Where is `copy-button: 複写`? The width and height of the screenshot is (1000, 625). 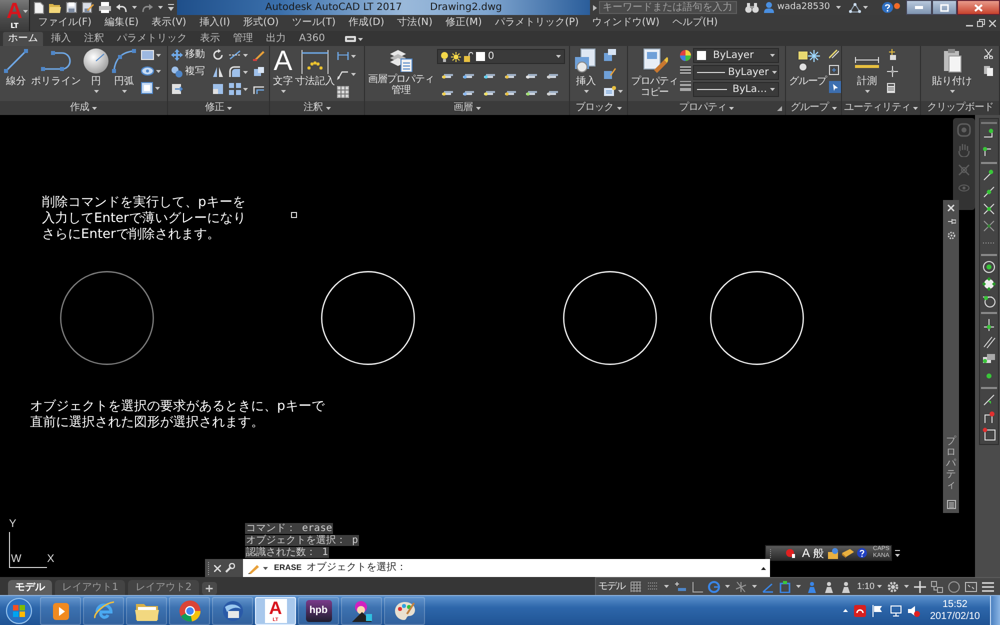
copy-button: 複写 is located at coordinates (189, 72).